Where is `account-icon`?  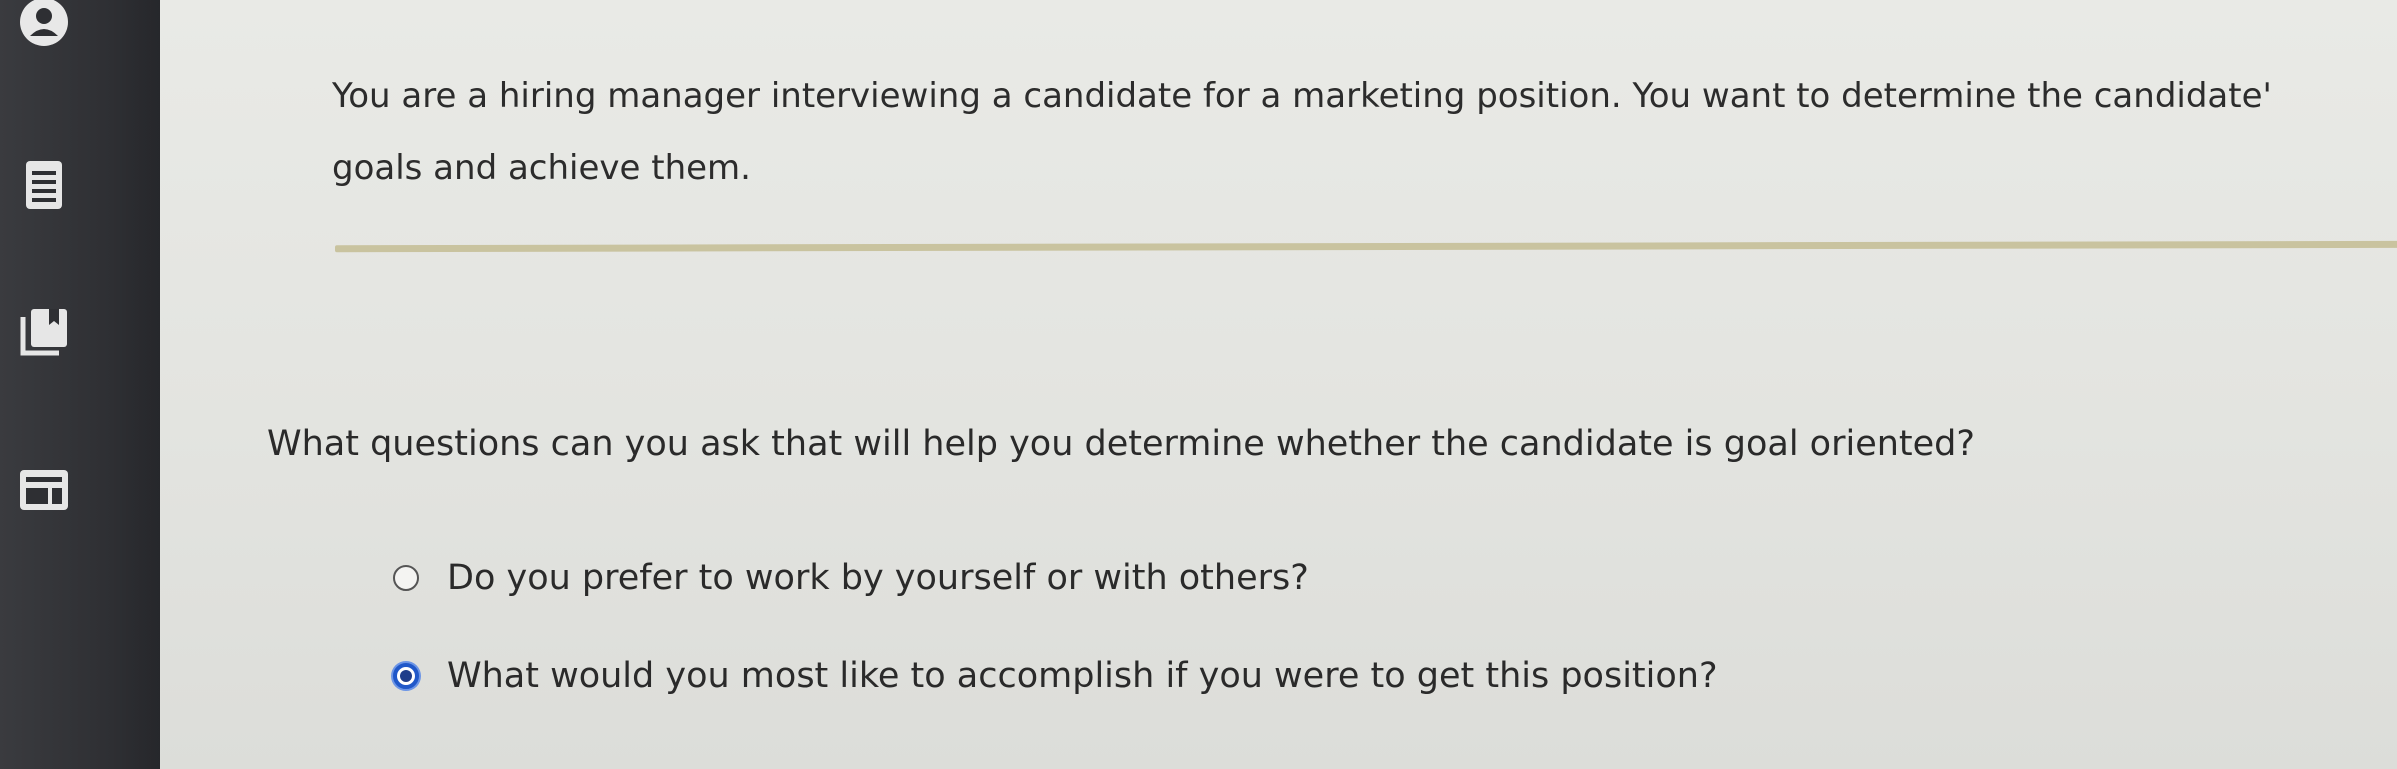 account-icon is located at coordinates (44, 26).